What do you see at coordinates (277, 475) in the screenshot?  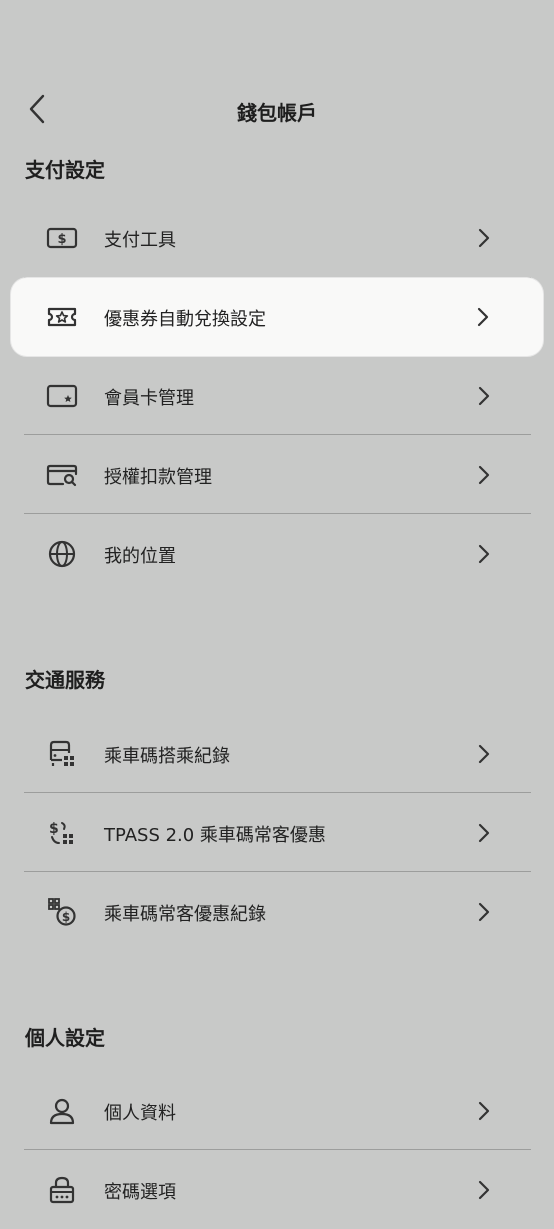 I see `menu-item-authorized-debit: 授權扣款管理` at bounding box center [277, 475].